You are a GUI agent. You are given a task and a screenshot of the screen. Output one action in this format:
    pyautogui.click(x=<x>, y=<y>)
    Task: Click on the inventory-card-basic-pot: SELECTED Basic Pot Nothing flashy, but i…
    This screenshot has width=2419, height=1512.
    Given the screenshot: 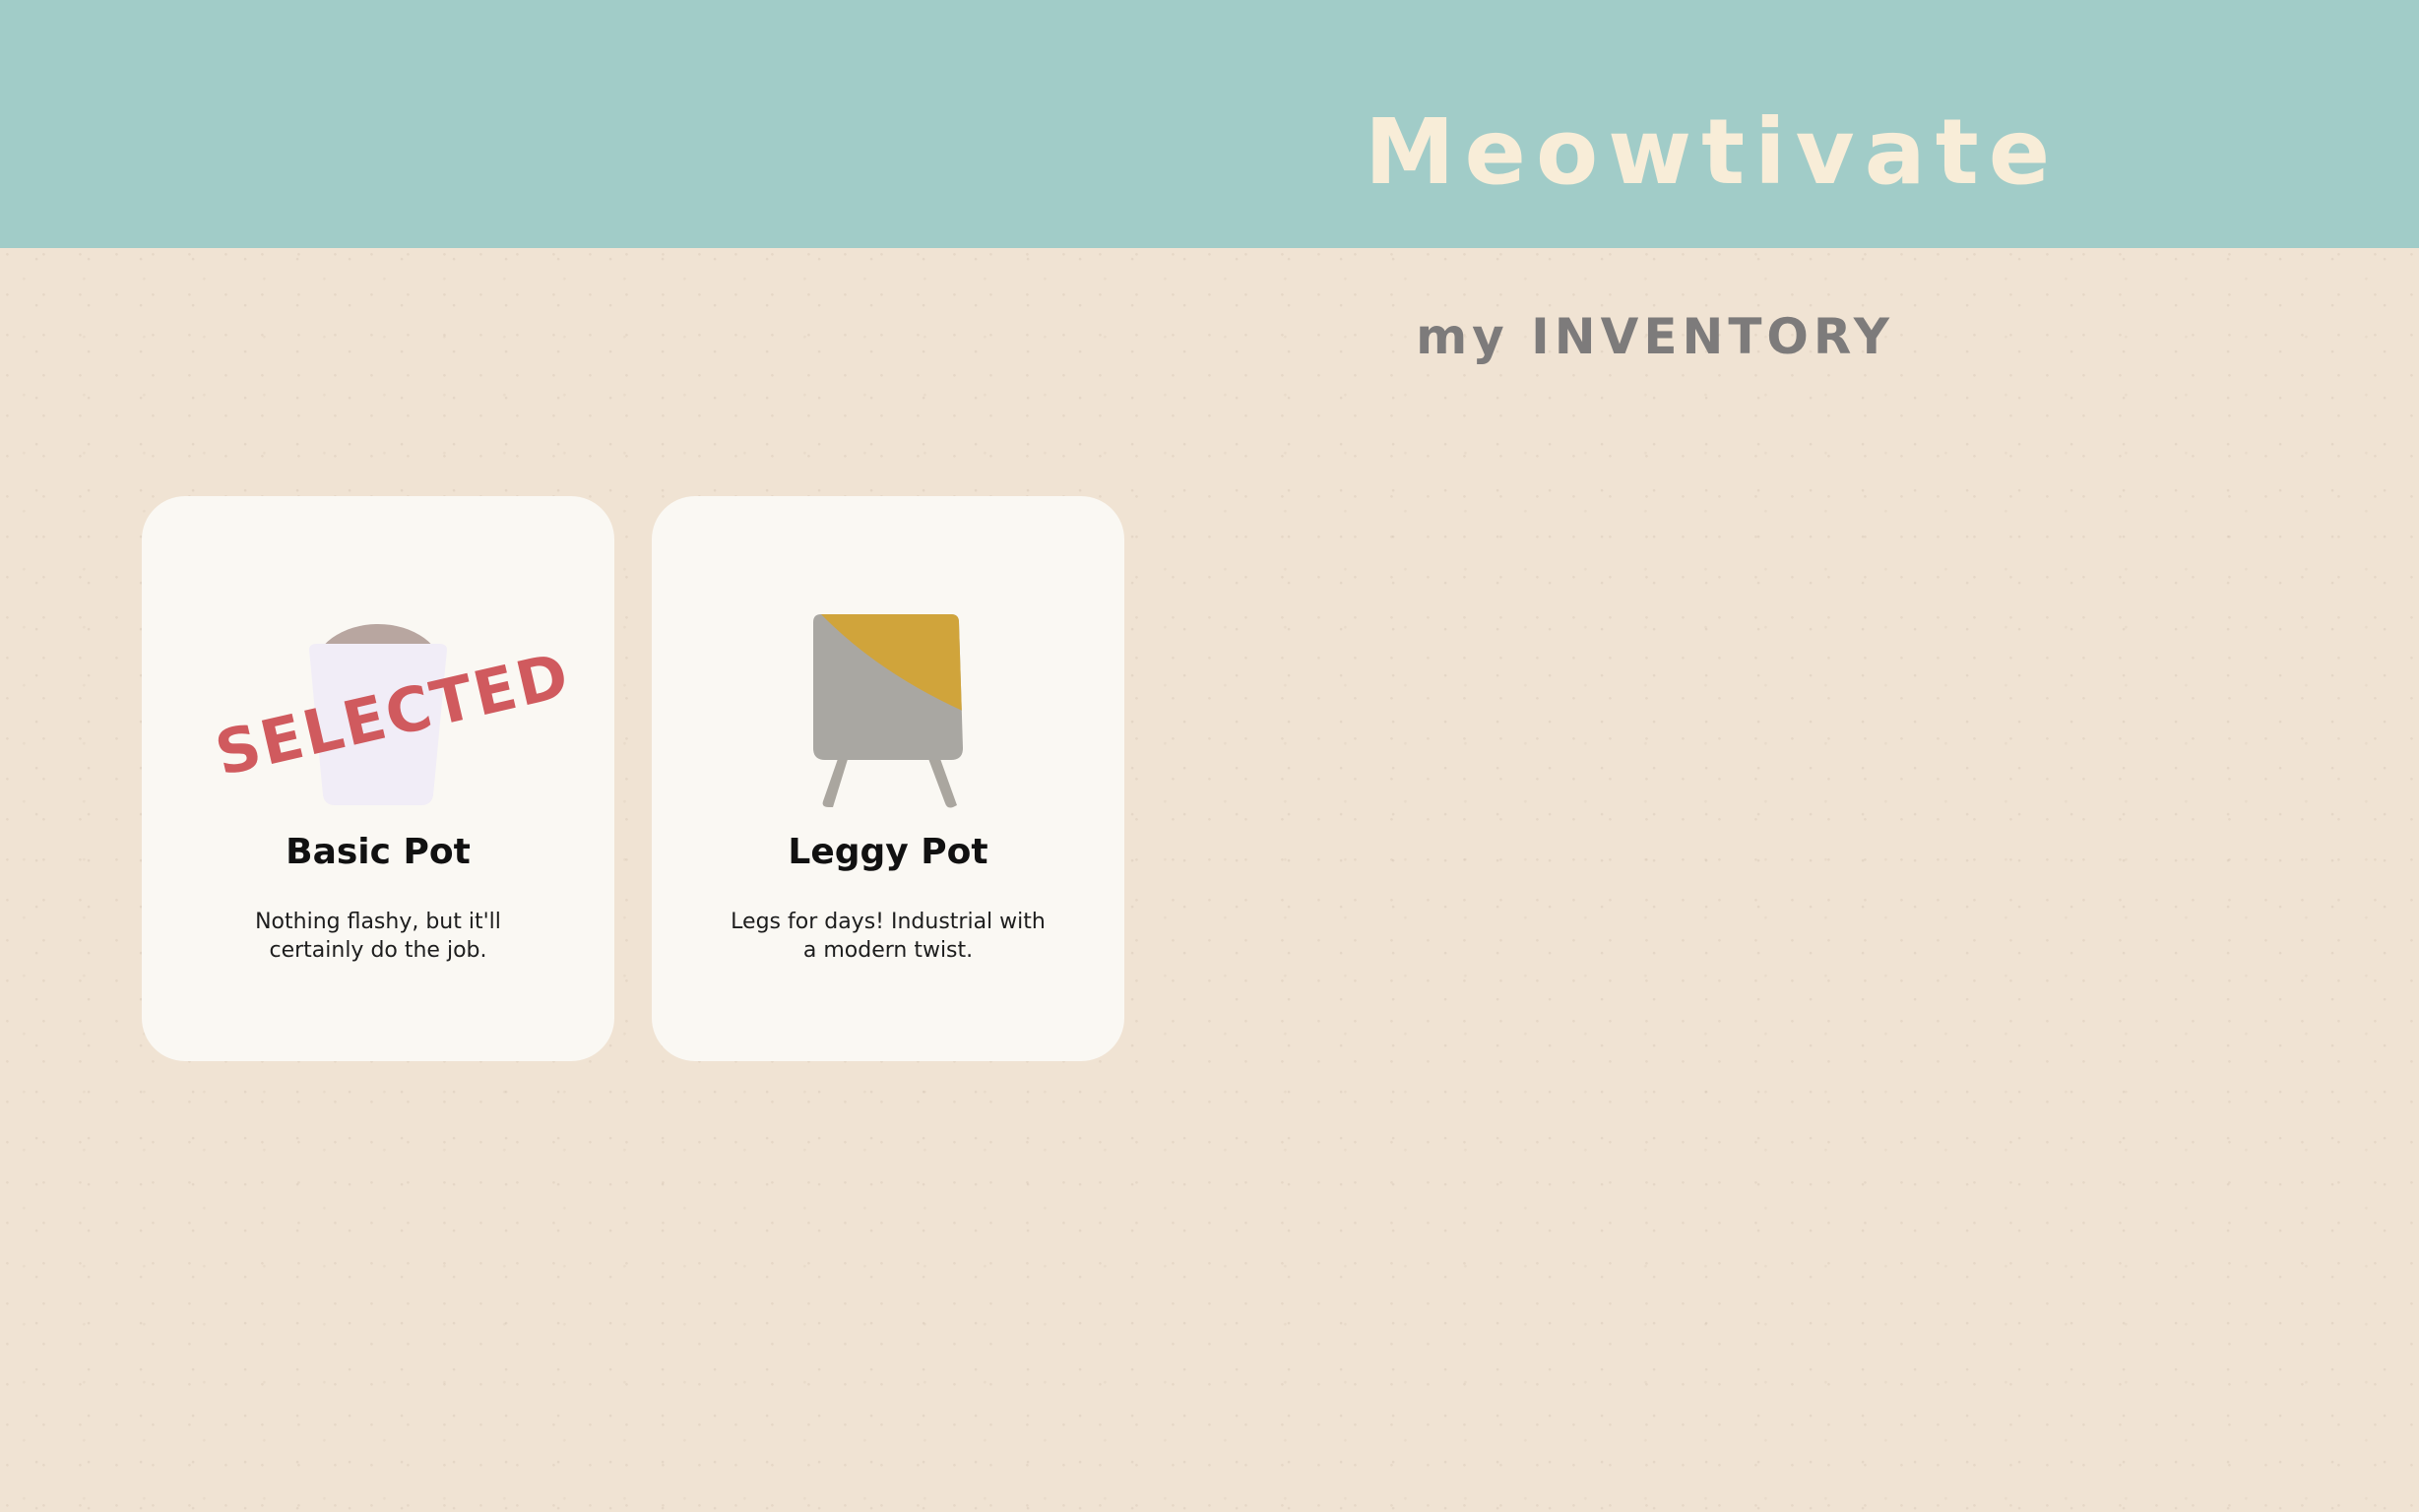 What is the action you would take?
    pyautogui.click(x=378, y=778)
    